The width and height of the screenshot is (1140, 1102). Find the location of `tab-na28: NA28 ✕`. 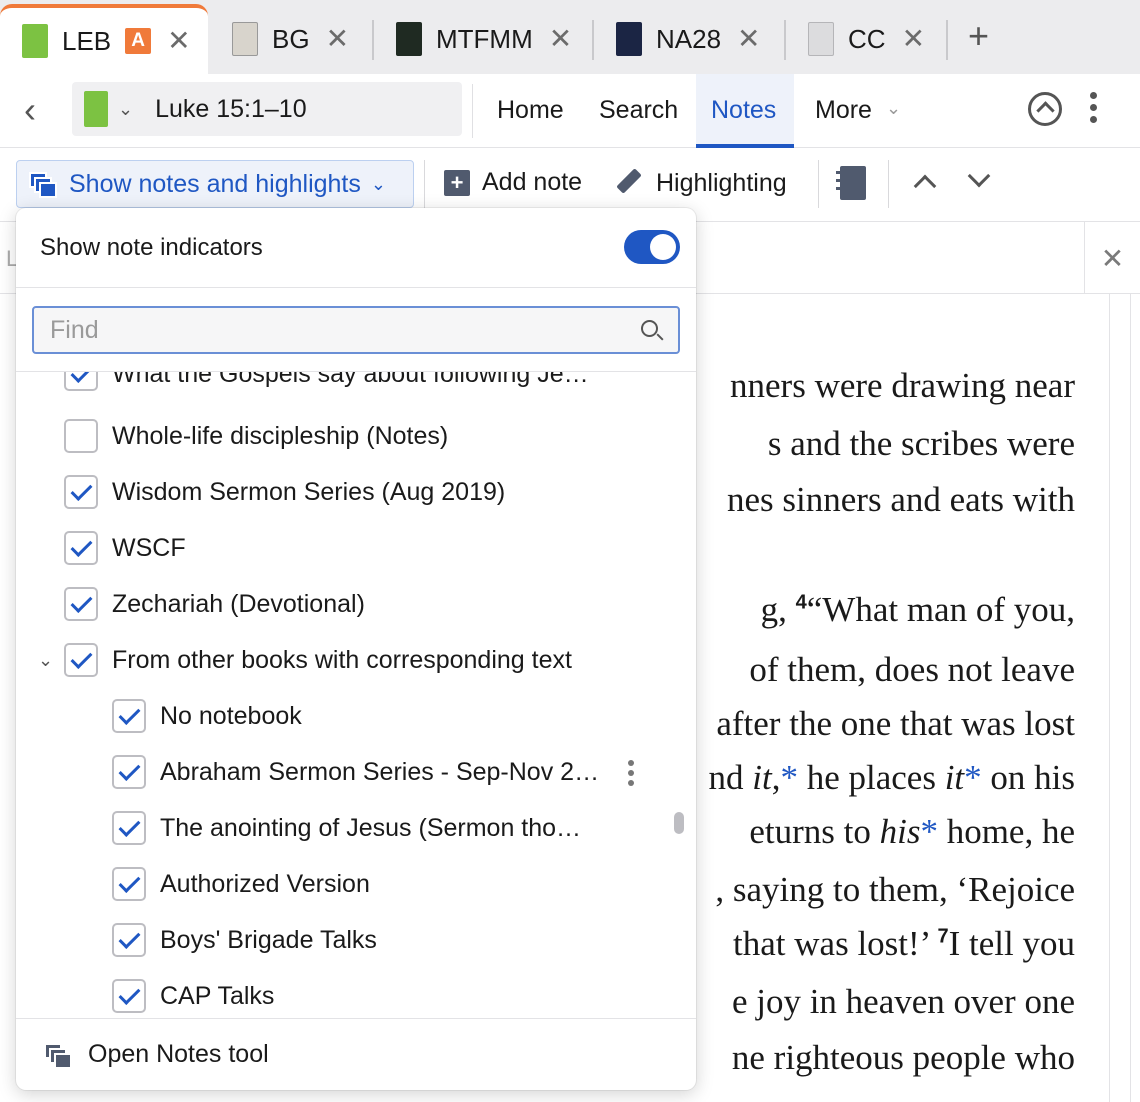

tab-na28: NA28 ✕ is located at coordinates (688, 39).